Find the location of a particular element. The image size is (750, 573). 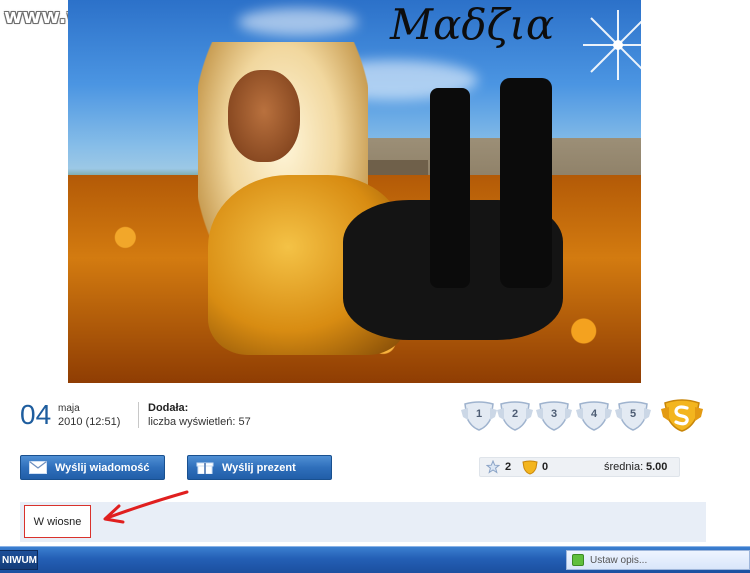

cloud is located at coordinates (298, 22).